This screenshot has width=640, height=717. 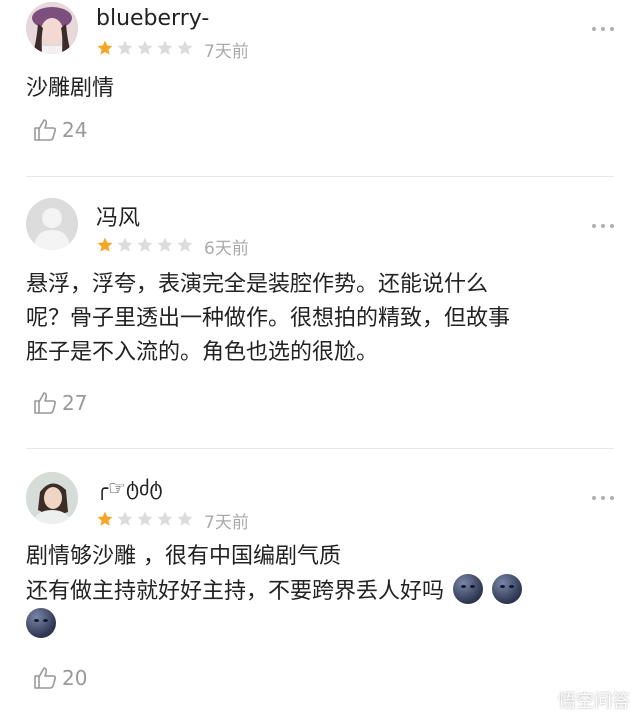 I want to click on eye-logo-icon, so click(x=539, y=700).